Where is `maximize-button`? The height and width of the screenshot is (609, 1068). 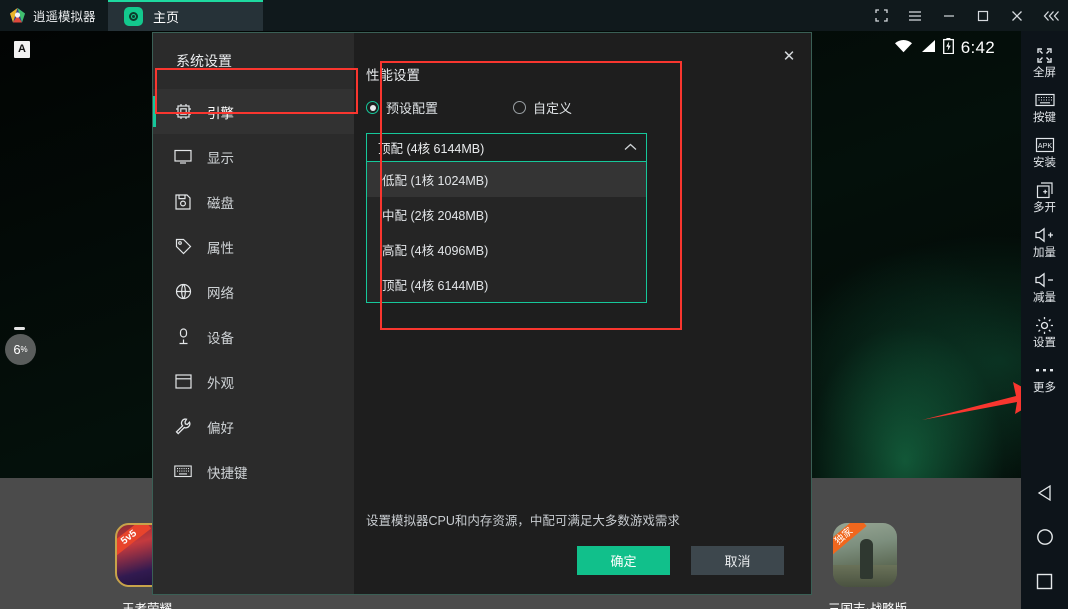
maximize-button is located at coordinates (983, 15).